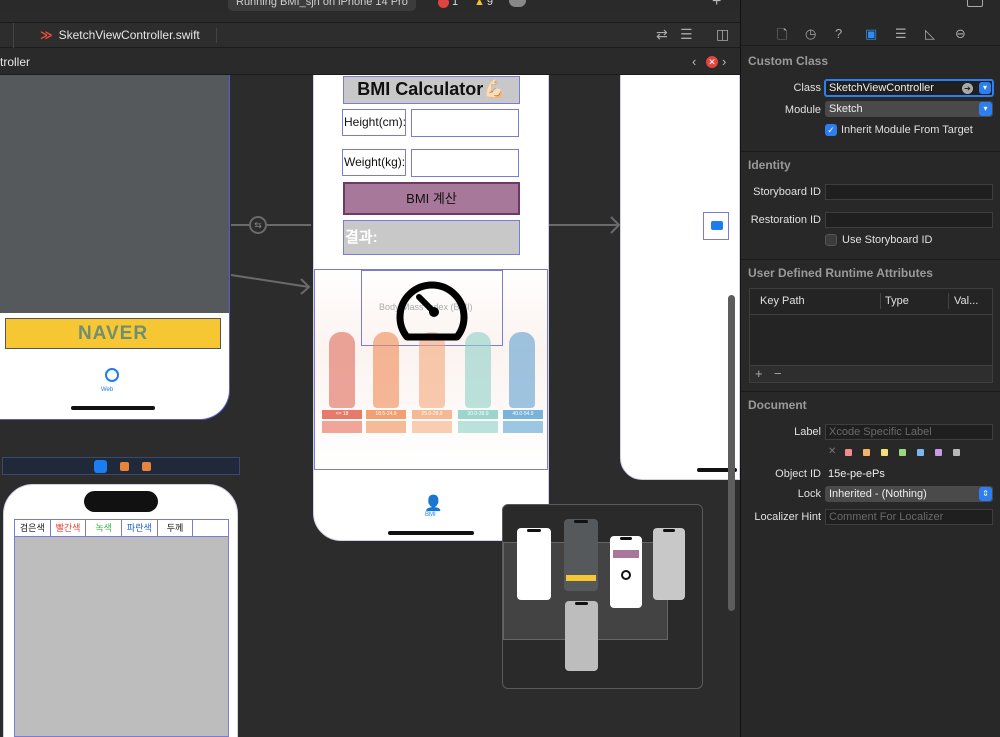 The image size is (1000, 737). I want to click on chevron-right-icon: ›, so click(724, 61).